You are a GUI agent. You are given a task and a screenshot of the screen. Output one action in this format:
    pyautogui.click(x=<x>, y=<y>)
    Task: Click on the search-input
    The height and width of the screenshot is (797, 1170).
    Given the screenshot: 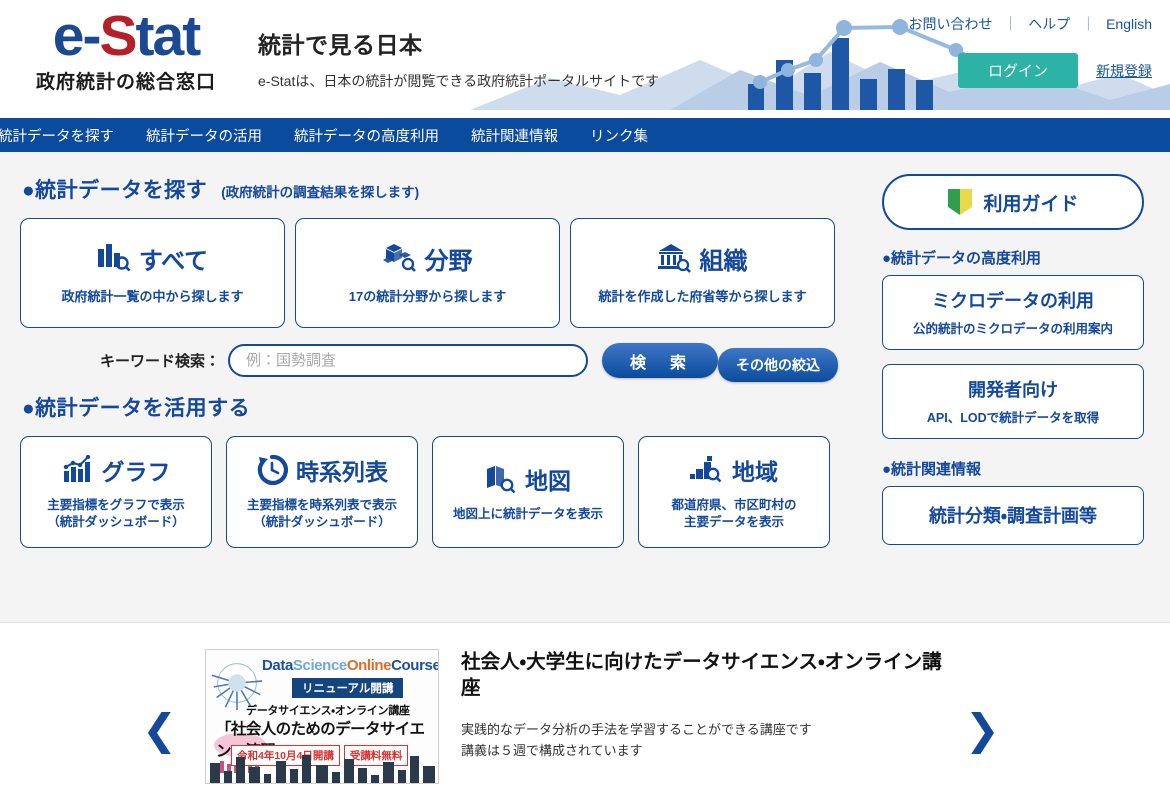 What is the action you would take?
    pyautogui.click(x=408, y=360)
    